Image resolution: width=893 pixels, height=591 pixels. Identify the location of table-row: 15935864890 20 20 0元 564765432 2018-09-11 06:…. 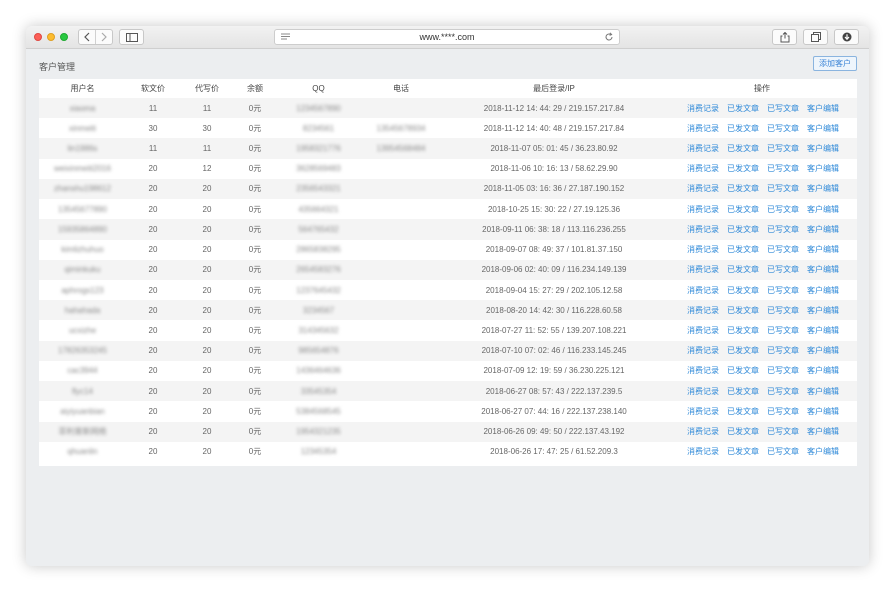
(448, 229).